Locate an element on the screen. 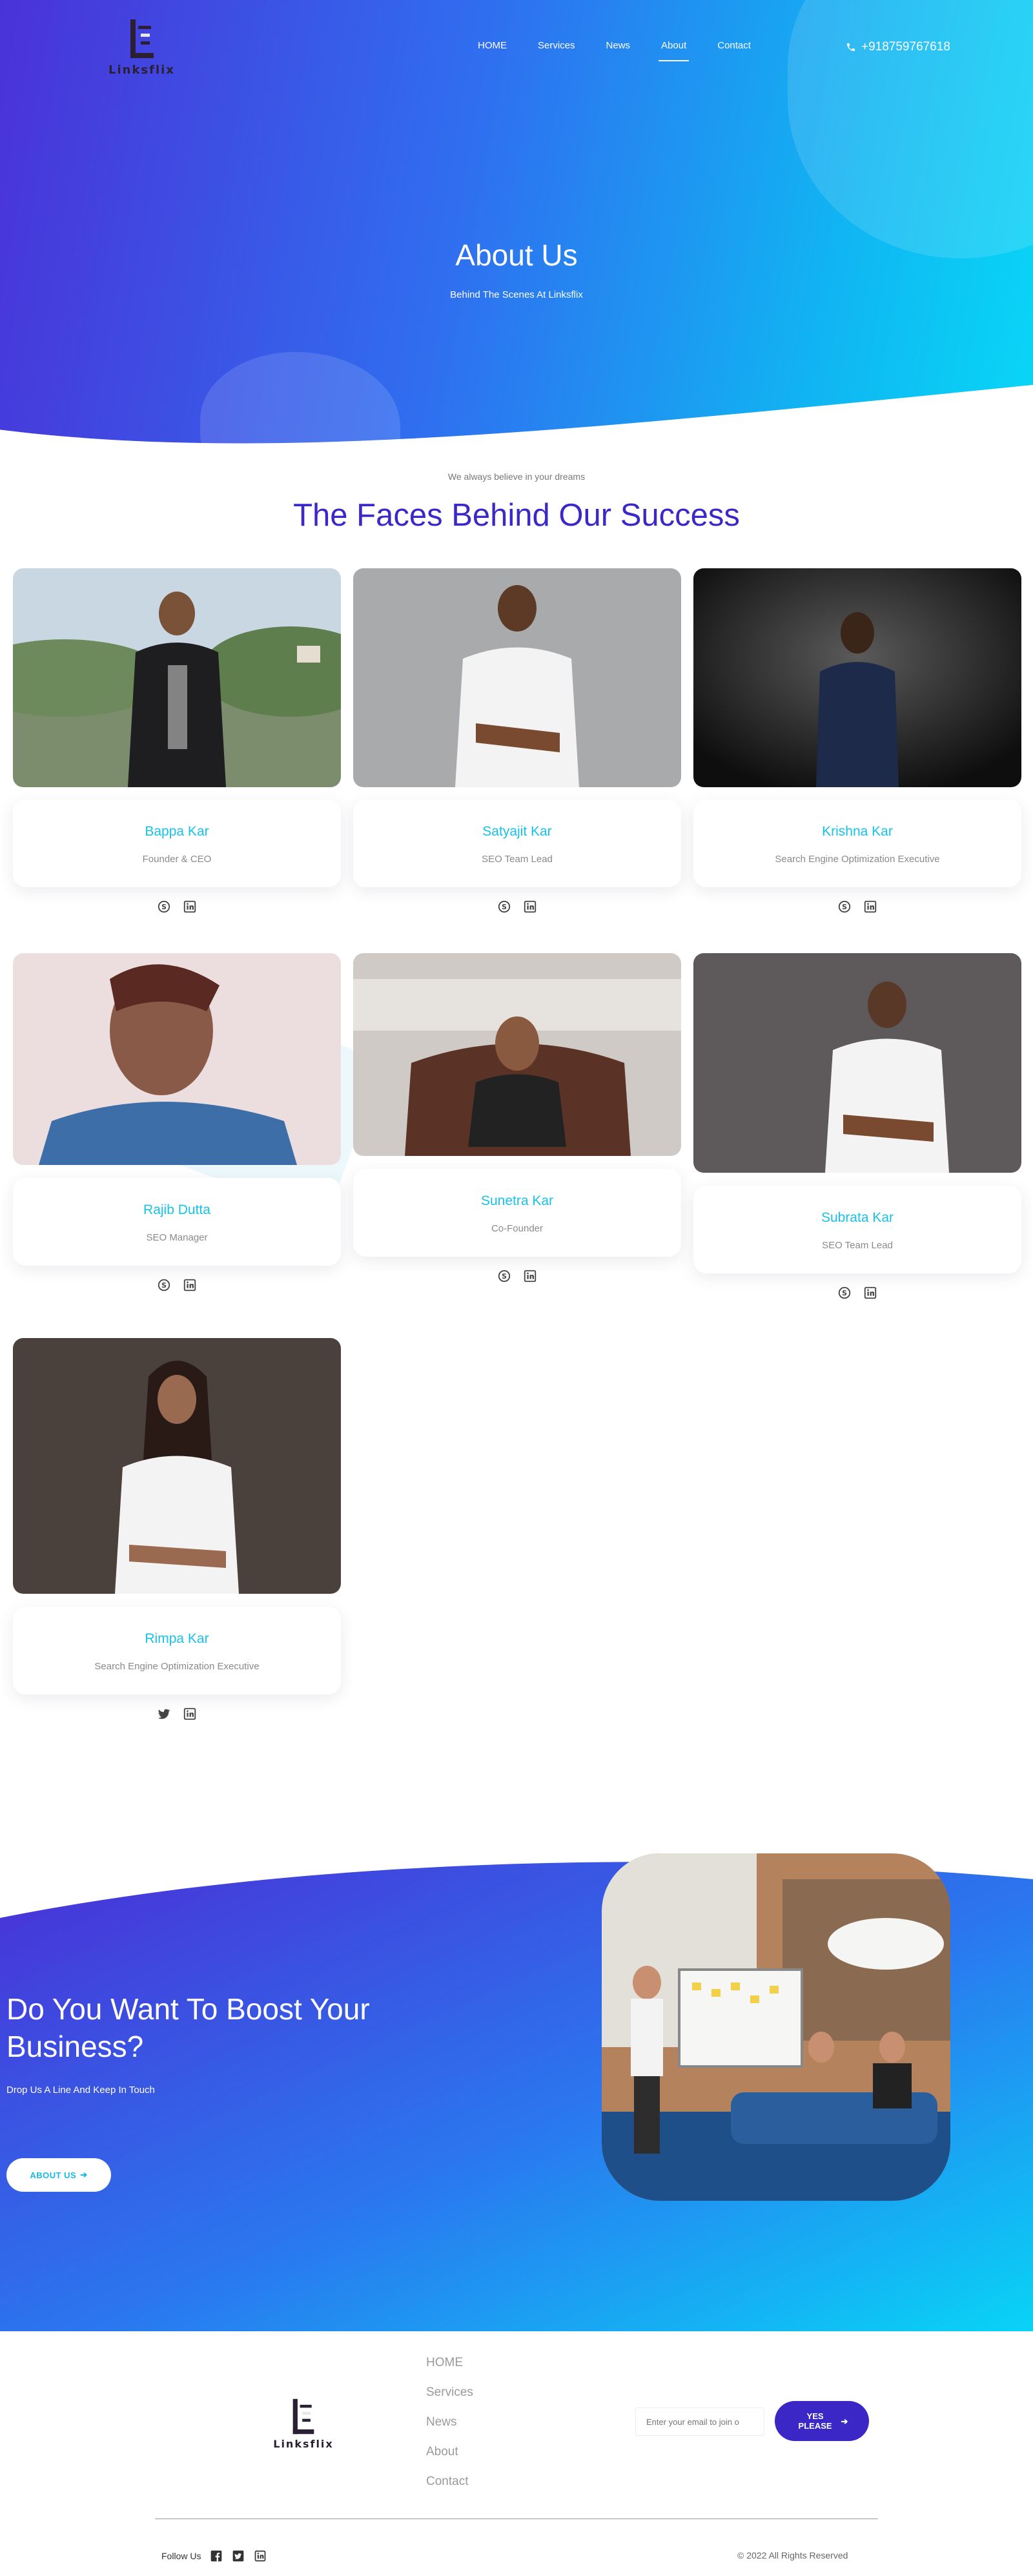 This screenshot has height=2576, width=1033. nav-news: News is located at coordinates (618, 45).